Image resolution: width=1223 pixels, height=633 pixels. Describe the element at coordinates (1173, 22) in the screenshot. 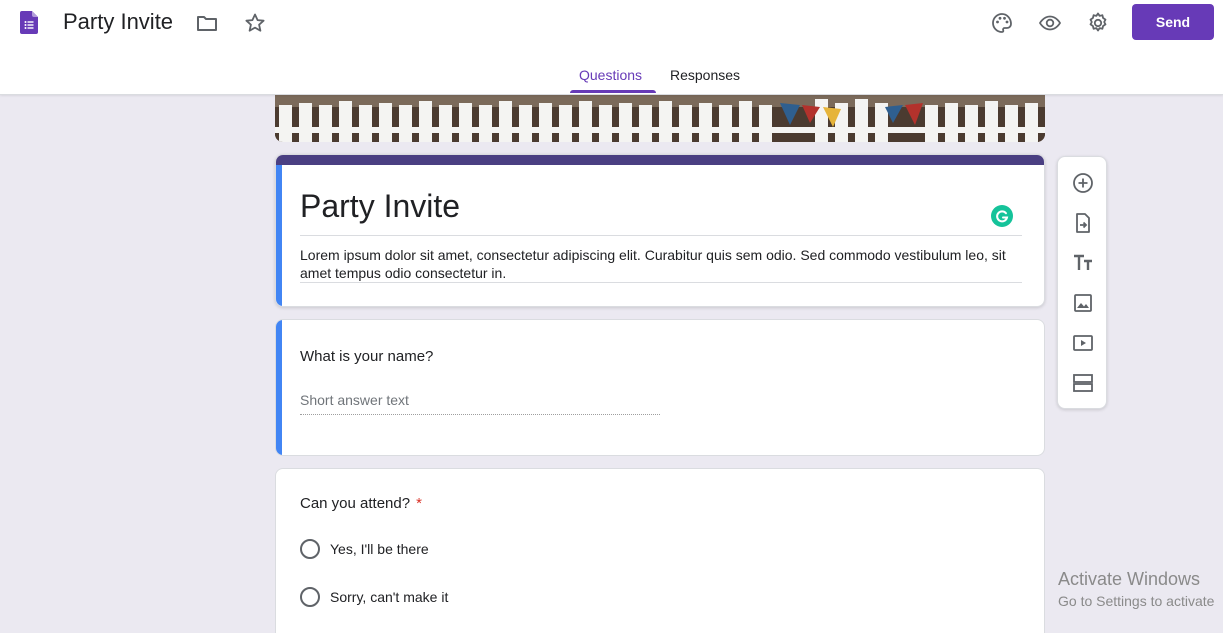

I see `send-button: Send` at that location.